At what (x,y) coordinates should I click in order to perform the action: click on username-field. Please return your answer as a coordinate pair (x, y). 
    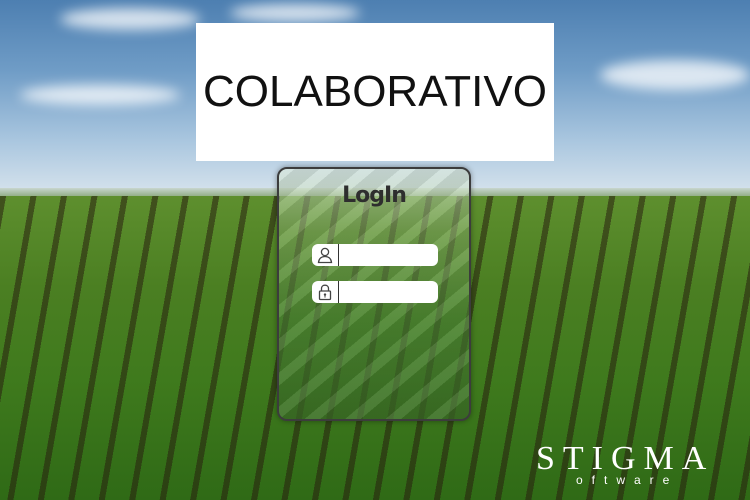
    Looking at the image, I should click on (375, 255).